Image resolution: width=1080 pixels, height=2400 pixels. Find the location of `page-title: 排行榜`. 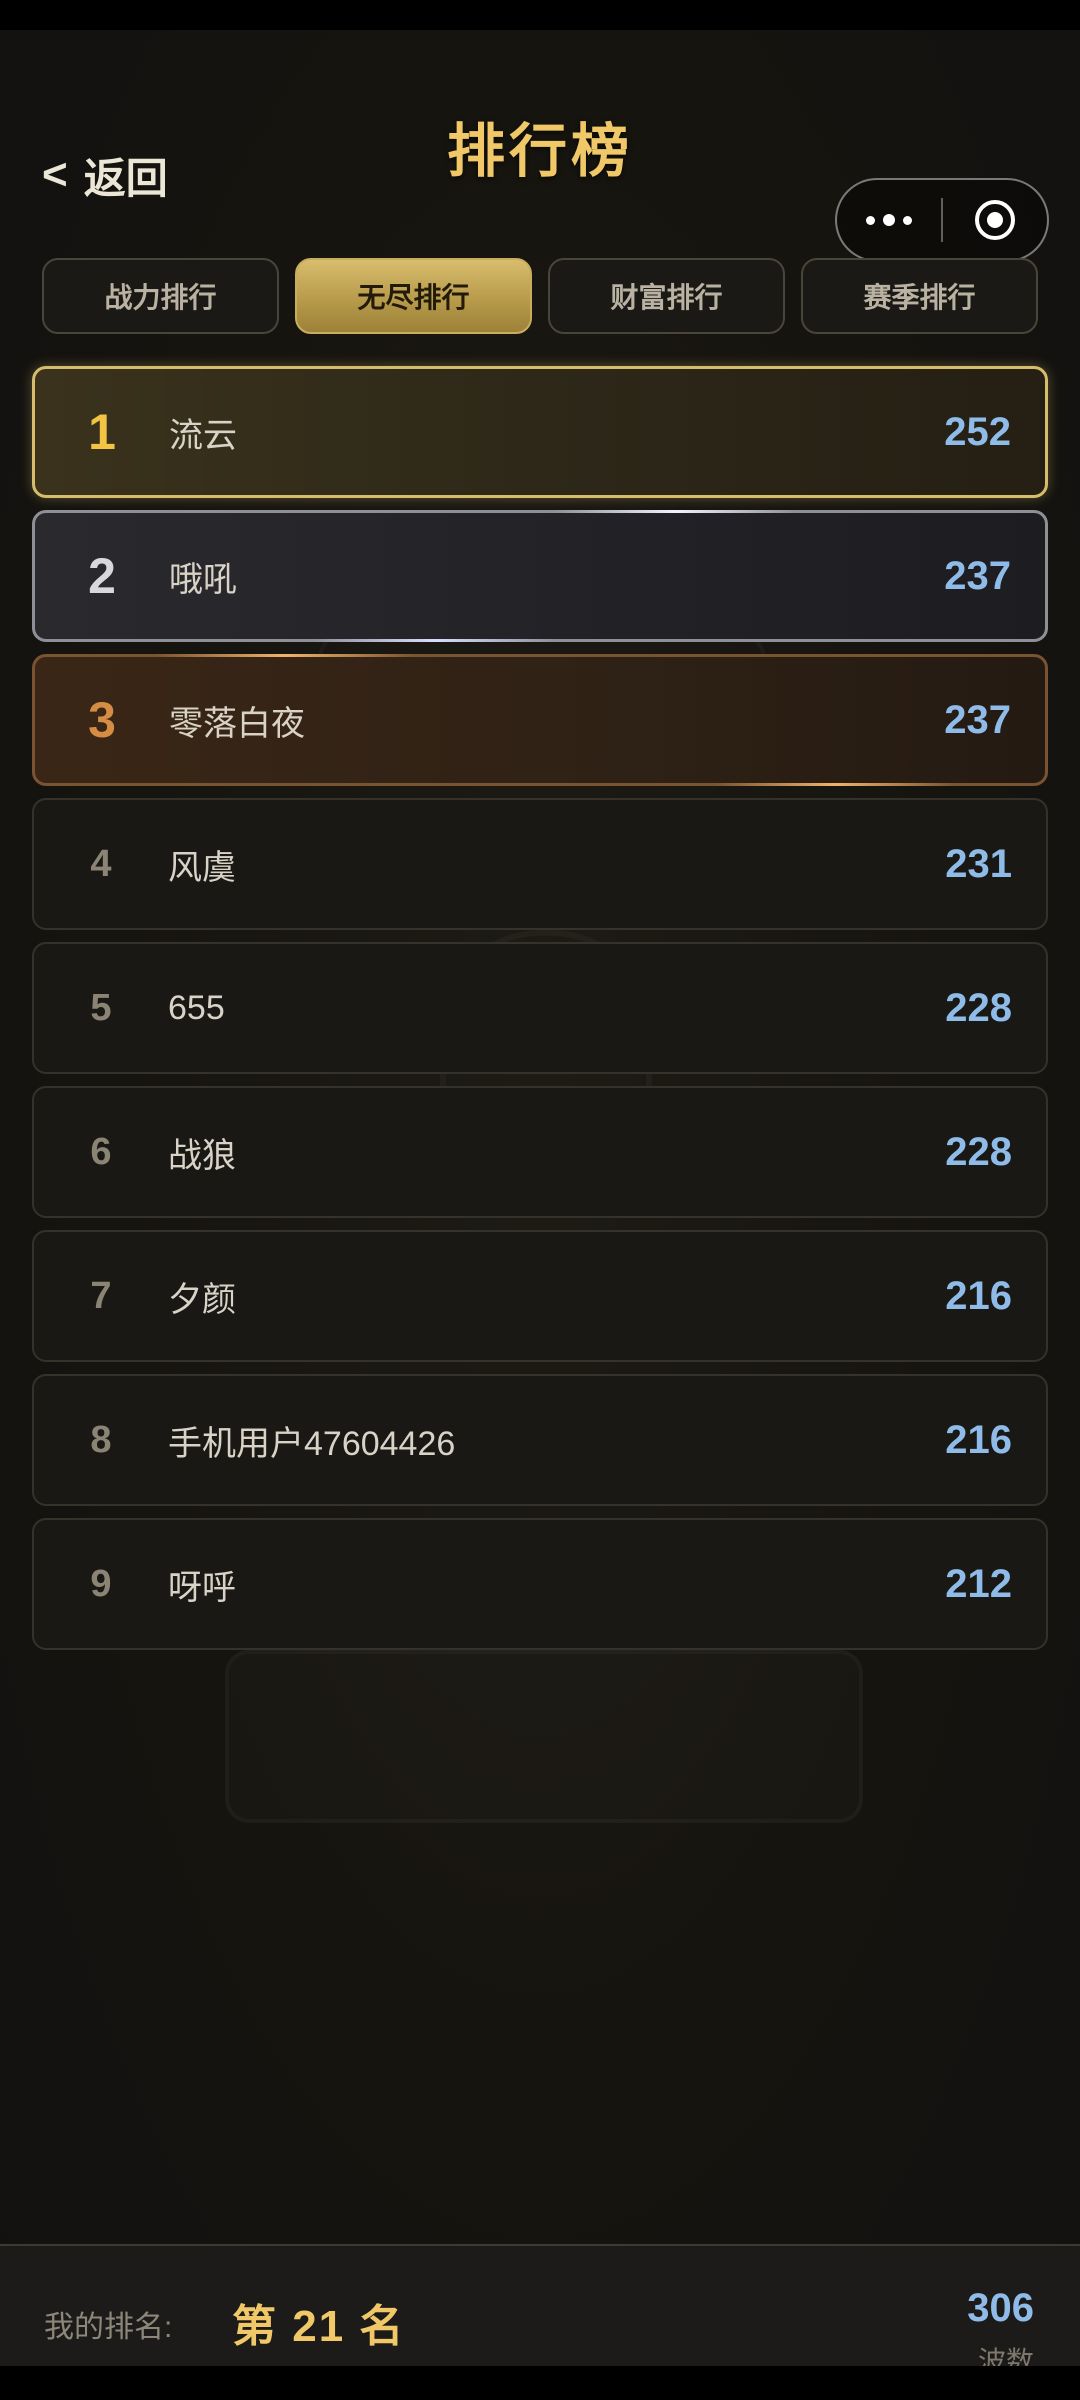

page-title: 排行榜 is located at coordinates (539, 151).